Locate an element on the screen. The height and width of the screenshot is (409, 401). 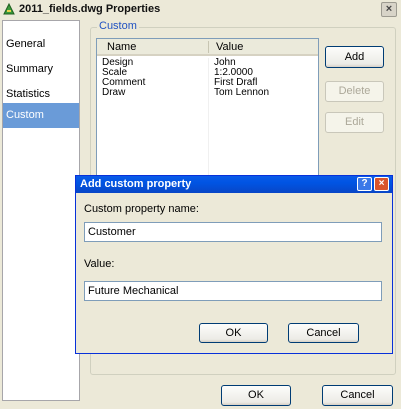
delete-button: Delete is located at coordinates (354, 91).